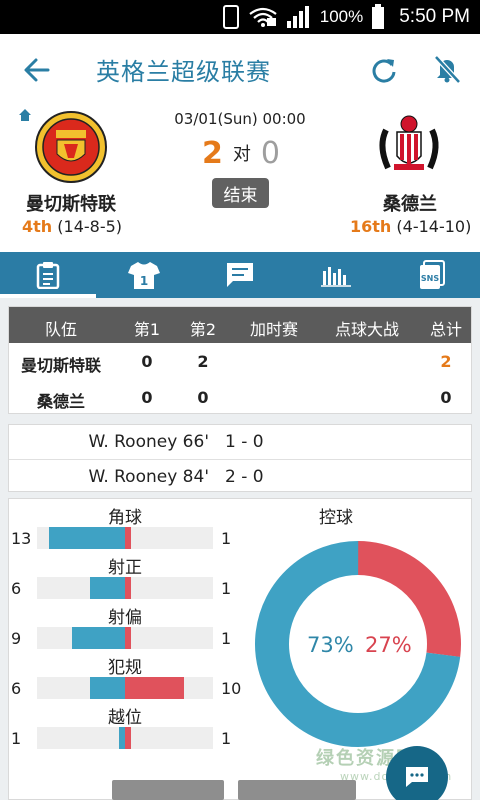 The height and width of the screenshot is (800, 480). I want to click on row-total: 2, so click(446, 361).